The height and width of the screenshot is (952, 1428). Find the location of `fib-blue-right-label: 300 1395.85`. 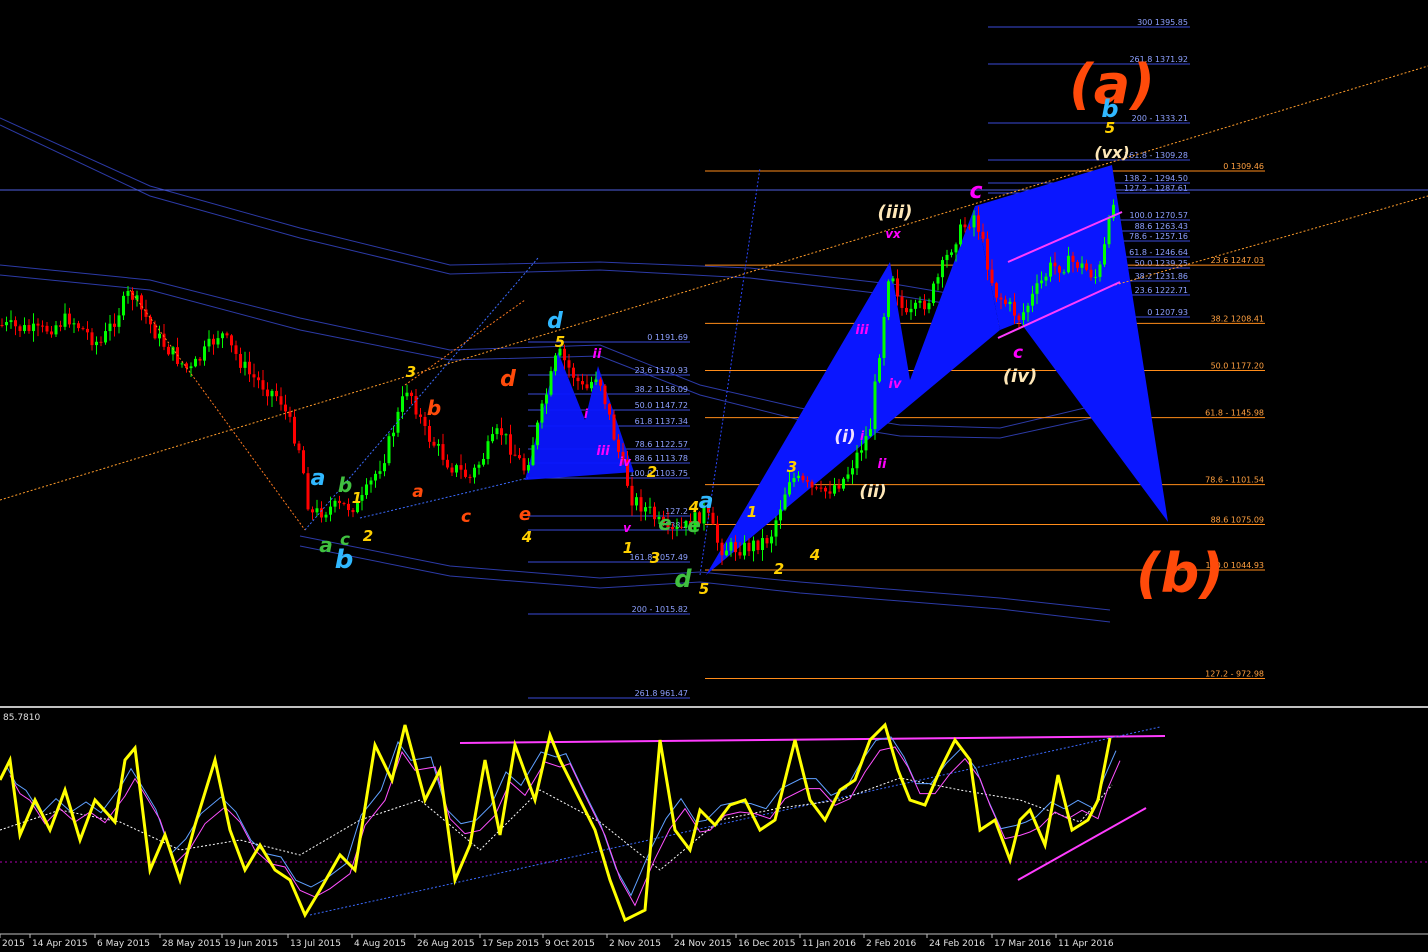

fib-blue-right-label: 300 1395.85 is located at coordinates (1162, 22).